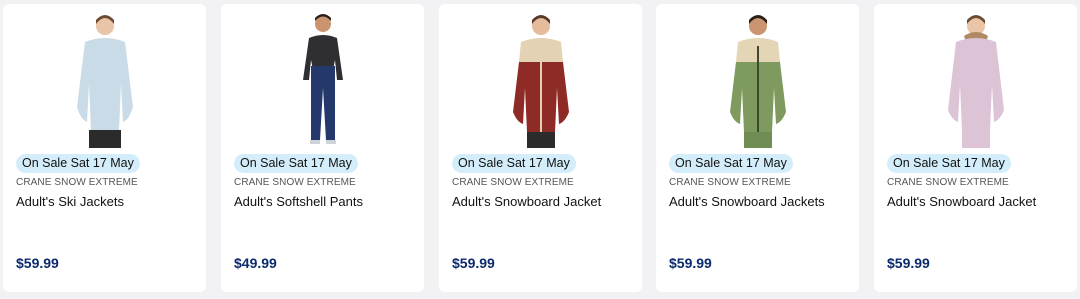 The image size is (1080, 299). Describe the element at coordinates (747, 201) in the screenshot. I see `product-name: Adult's Snowboard Jackets` at that location.